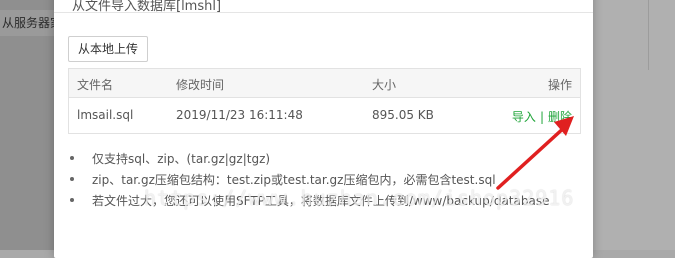  I want to click on list-item: 仅支持sql、zip、(tar.gz|gz|tgz), so click(308, 160).